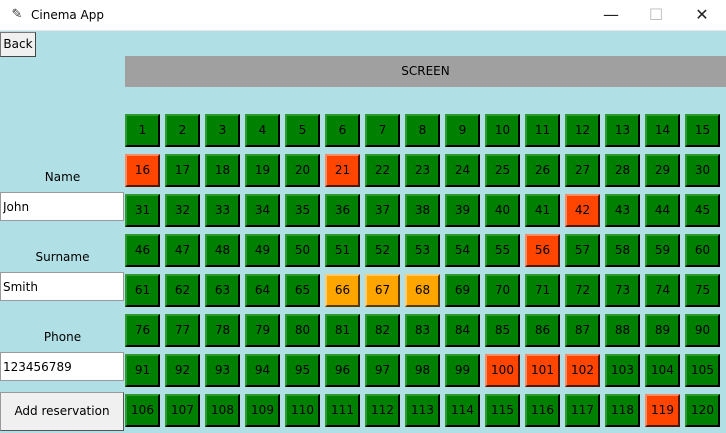 The width and height of the screenshot is (726, 433). I want to click on seat-63: 63, so click(222, 290).